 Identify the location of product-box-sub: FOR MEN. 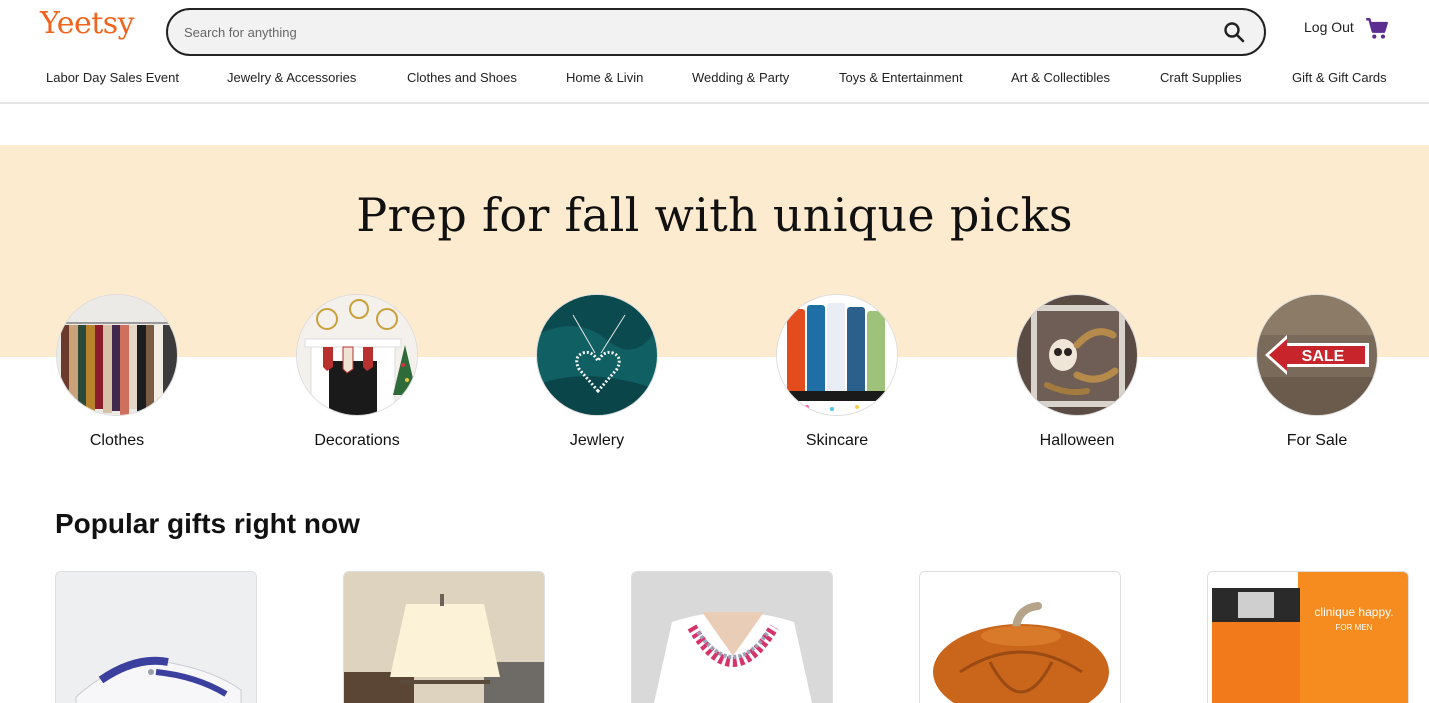
(1354, 627).